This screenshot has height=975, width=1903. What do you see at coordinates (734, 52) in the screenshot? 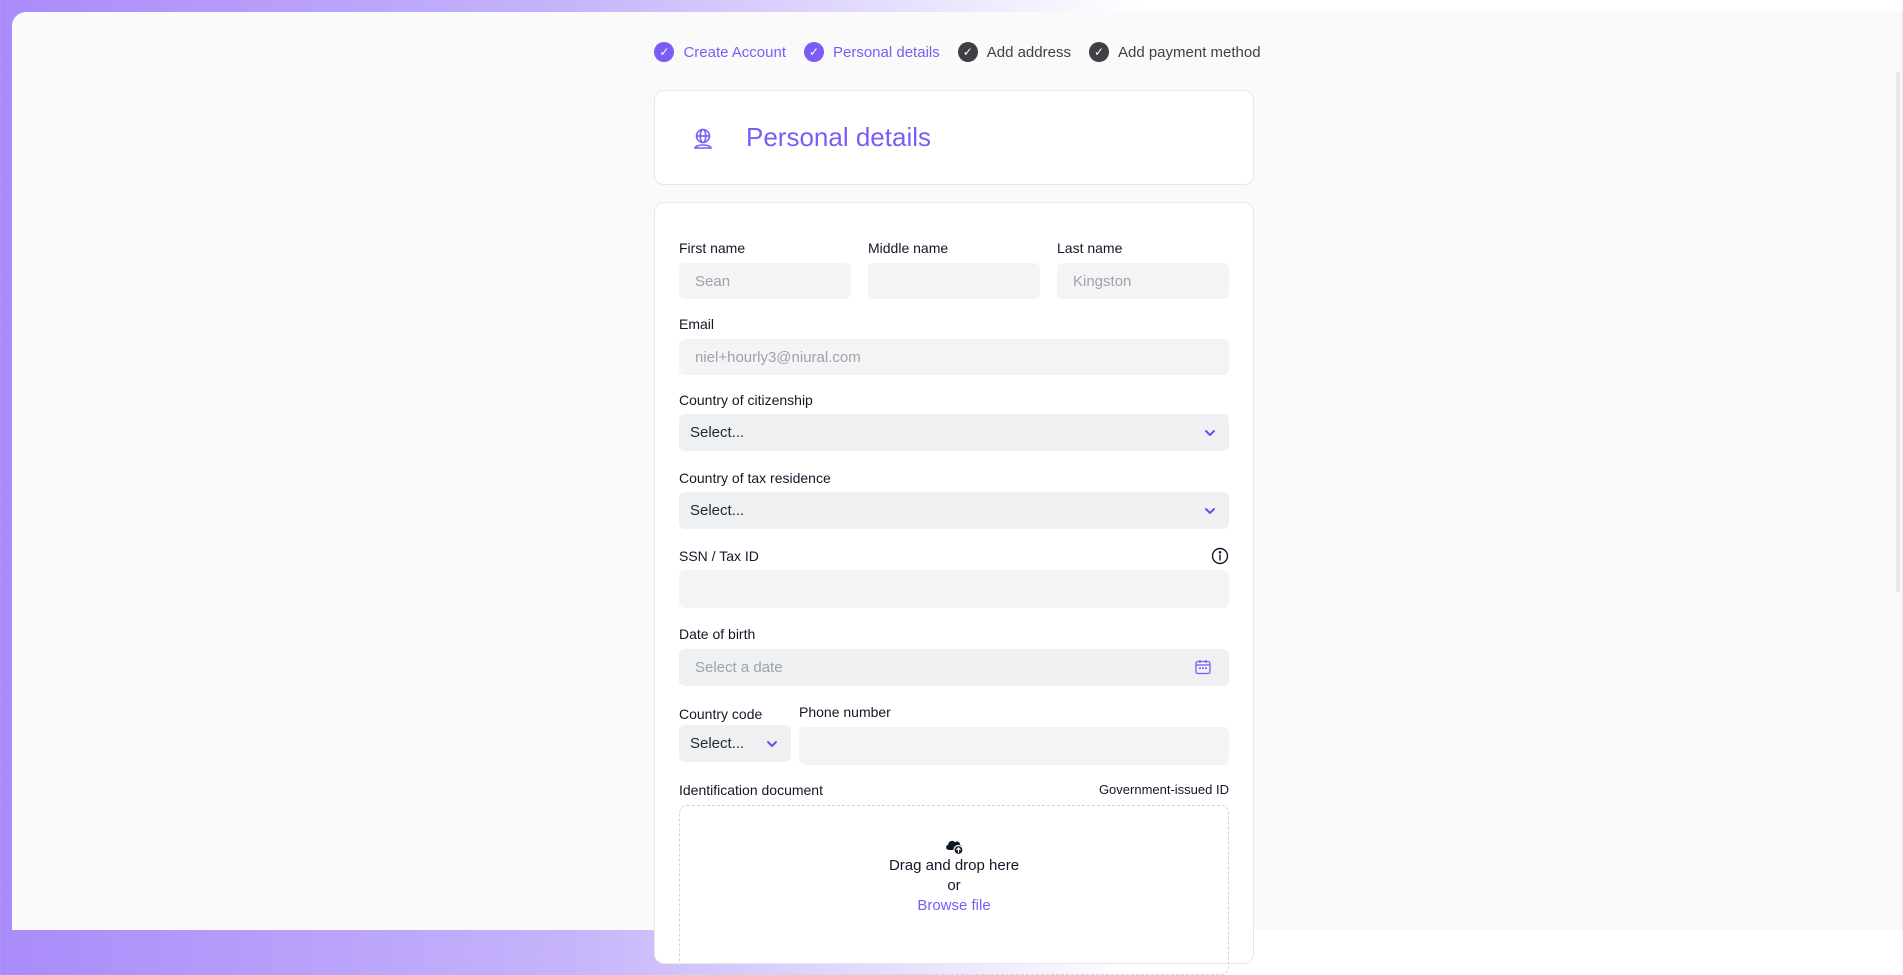
I see `step-label: Create Account` at bounding box center [734, 52].